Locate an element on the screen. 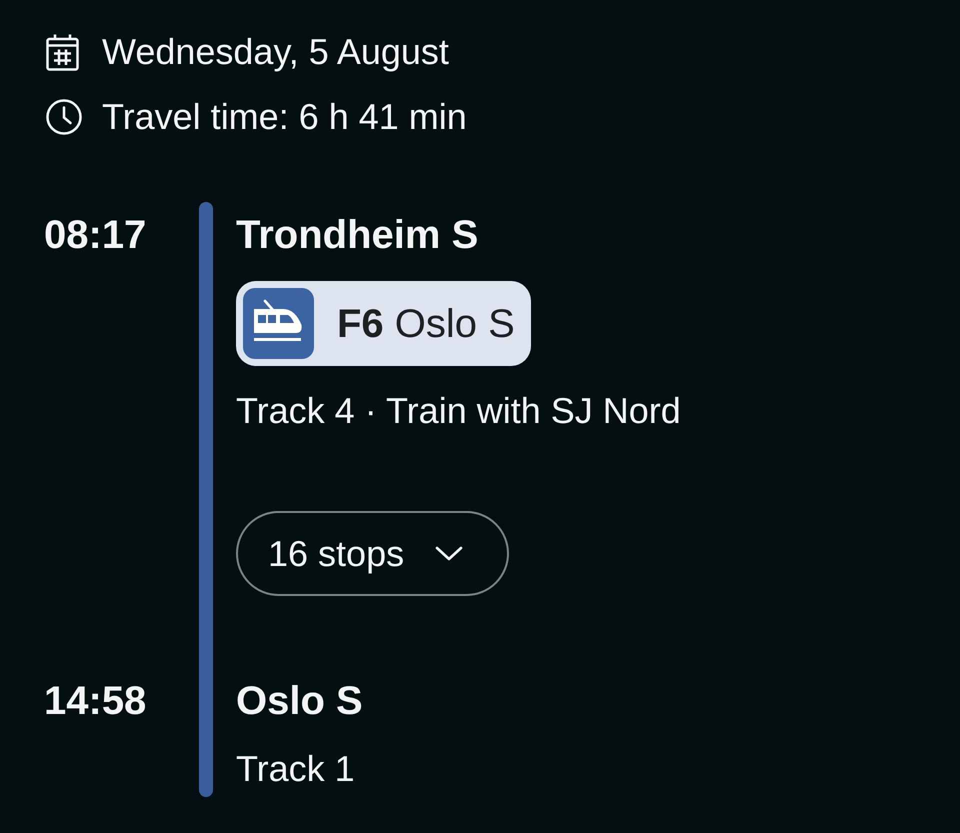  track-text: Track 1 is located at coordinates (296, 769).